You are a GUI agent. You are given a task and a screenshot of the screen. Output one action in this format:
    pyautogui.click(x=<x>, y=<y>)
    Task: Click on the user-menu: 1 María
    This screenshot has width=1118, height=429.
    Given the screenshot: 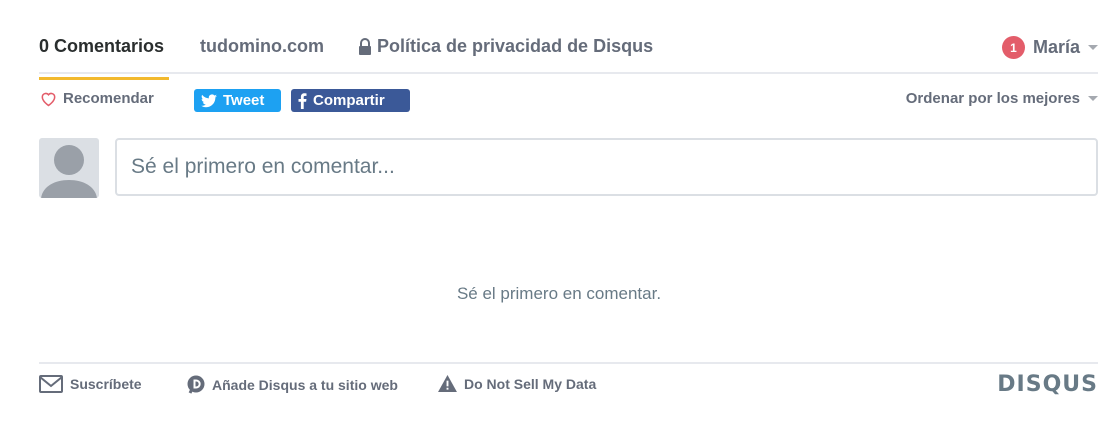 What is the action you would take?
    pyautogui.click(x=1049, y=47)
    